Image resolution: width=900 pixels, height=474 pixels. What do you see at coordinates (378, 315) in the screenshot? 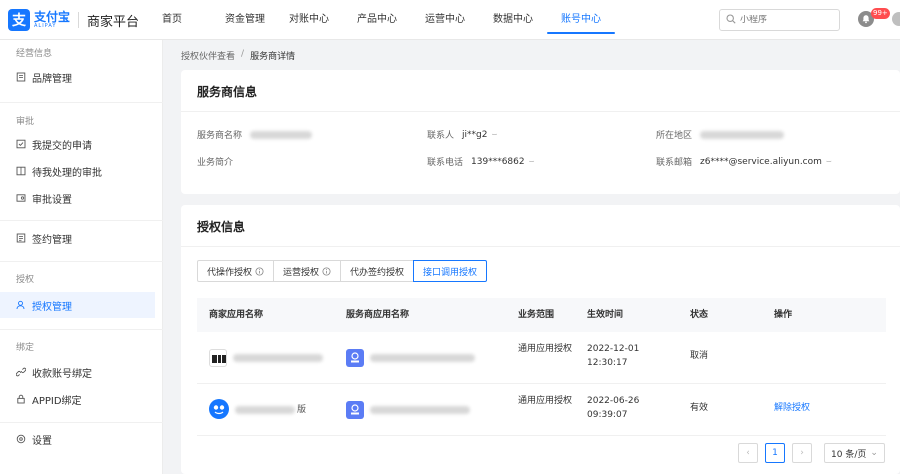
I see `col-provider-app: 服务商应用名称` at bounding box center [378, 315].